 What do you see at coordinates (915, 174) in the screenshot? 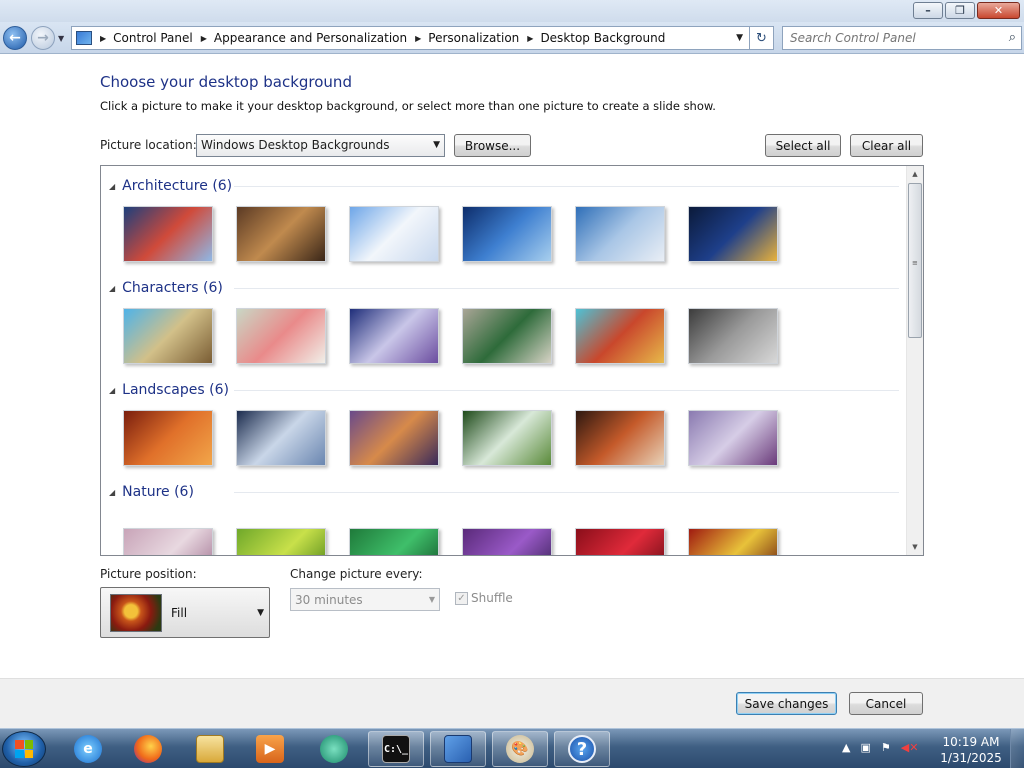
I see `scroll-up-icon: ▲` at bounding box center [915, 174].